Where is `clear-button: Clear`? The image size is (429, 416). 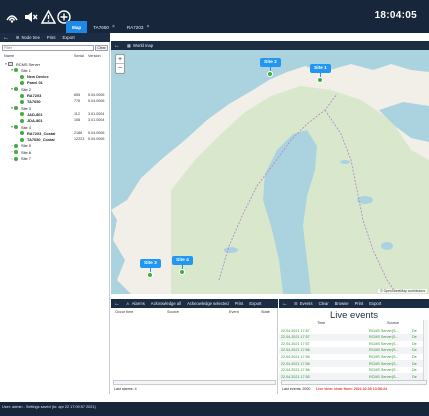
clear-button: Clear is located at coordinates (101, 48).